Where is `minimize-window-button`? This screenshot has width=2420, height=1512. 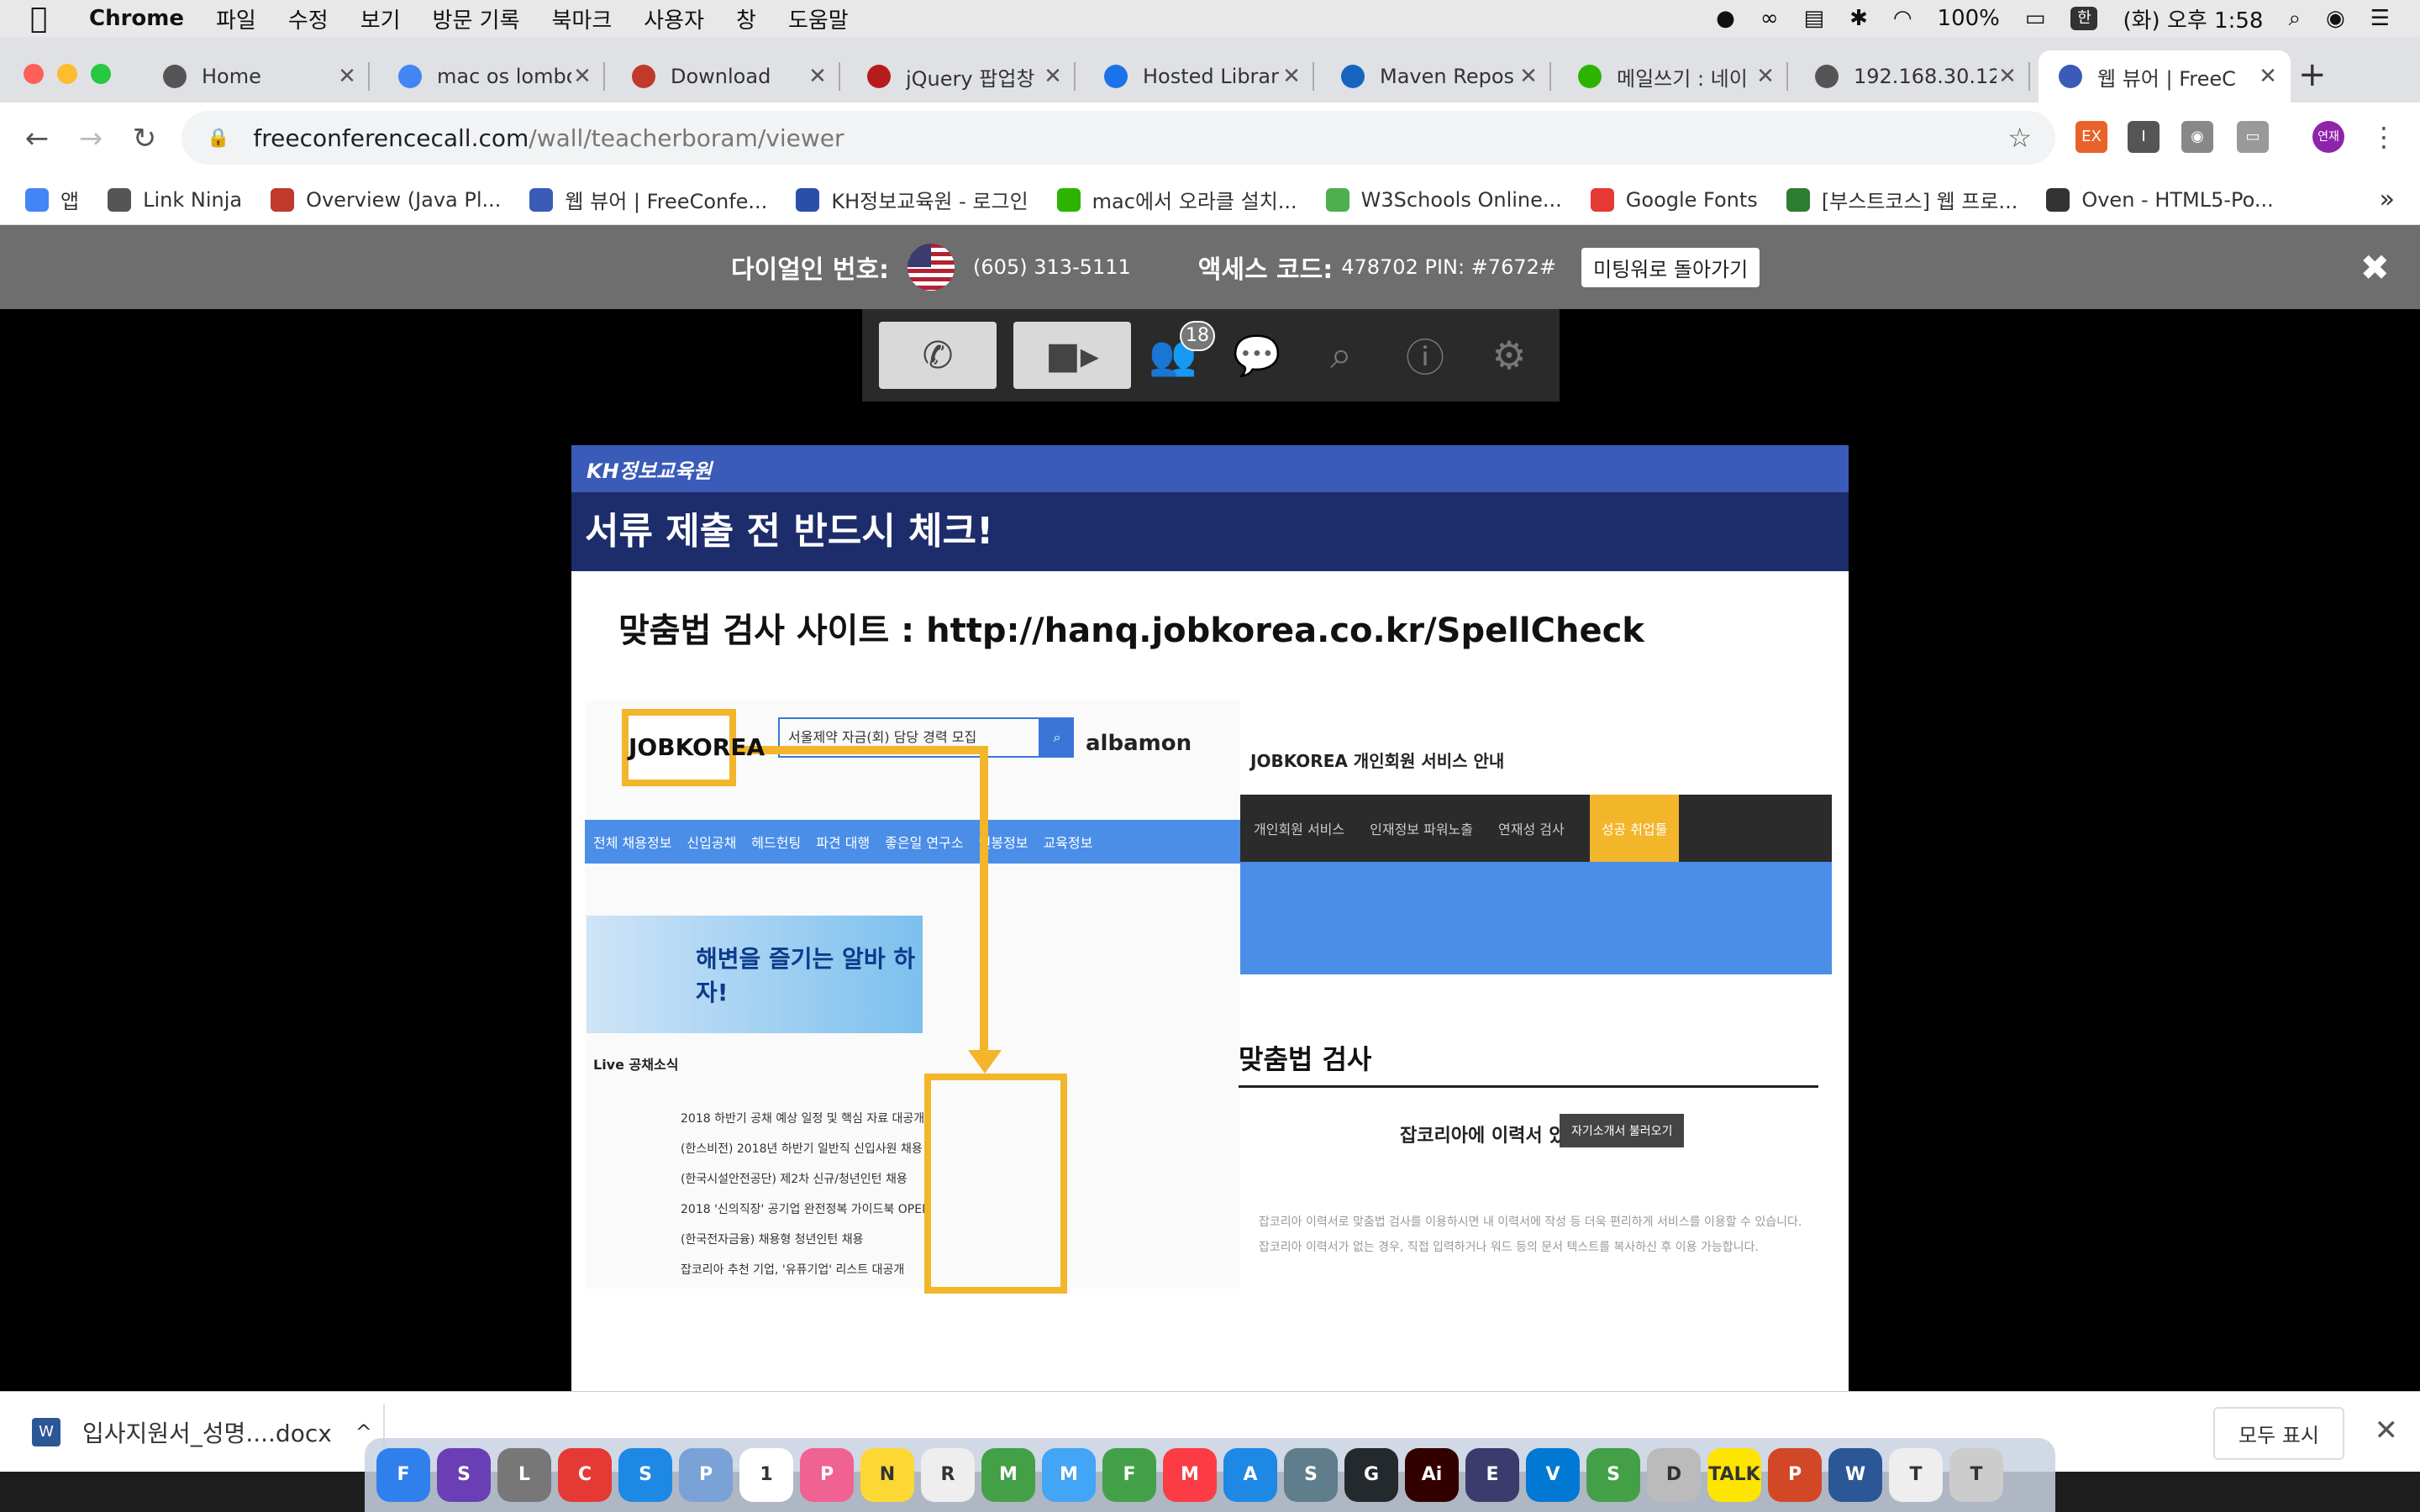 minimize-window-button is located at coordinates (67, 74).